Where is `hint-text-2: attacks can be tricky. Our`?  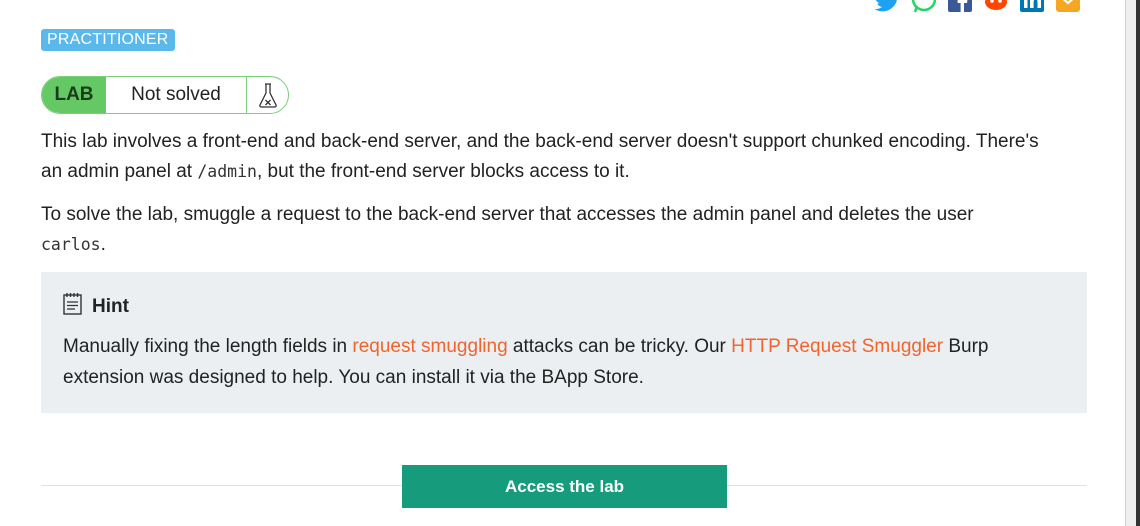 hint-text-2: attacks can be tricky. Our is located at coordinates (619, 346).